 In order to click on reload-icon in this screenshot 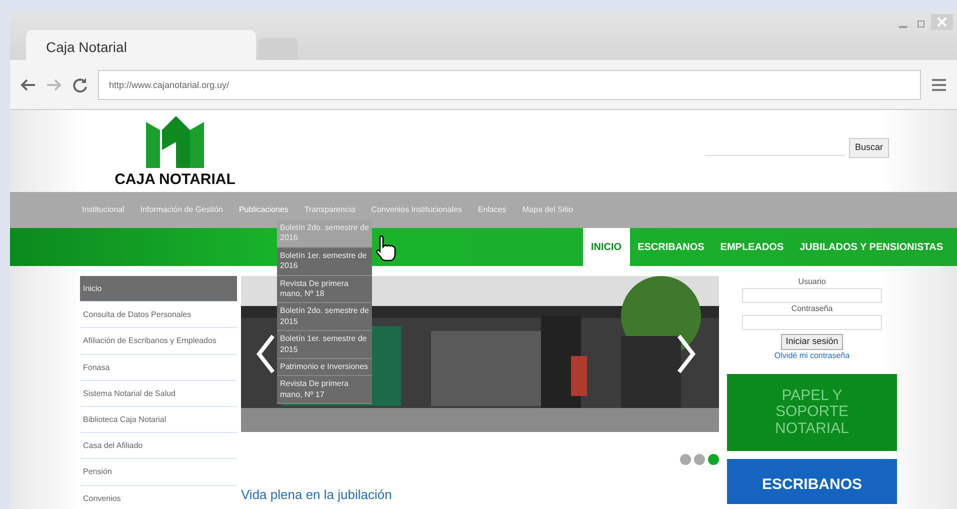, I will do `click(80, 84)`.